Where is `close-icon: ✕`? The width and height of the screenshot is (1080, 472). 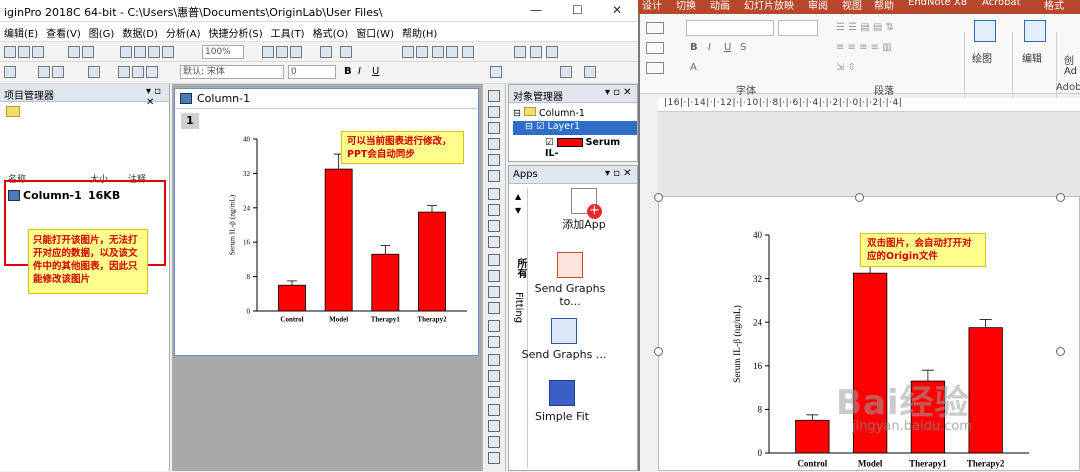
close-icon: ✕ is located at coordinates (617, 10).